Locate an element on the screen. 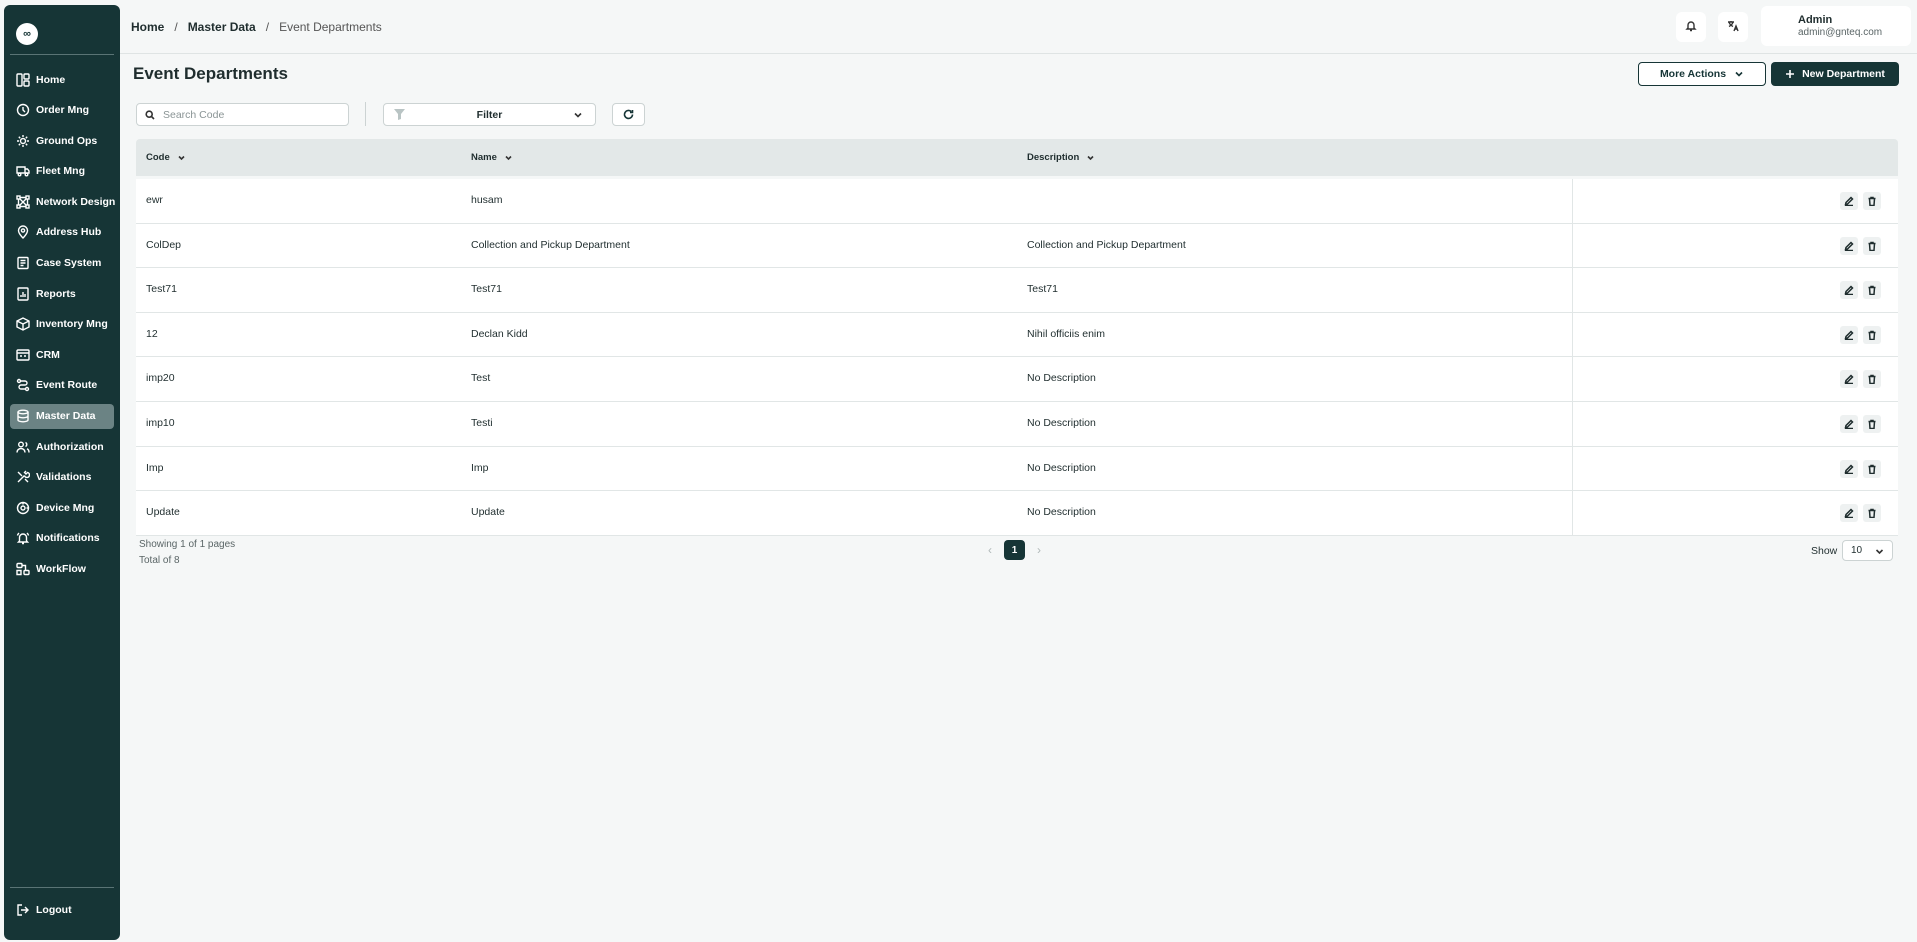  cell-name: Collection and Pickup Department is located at coordinates (550, 244).